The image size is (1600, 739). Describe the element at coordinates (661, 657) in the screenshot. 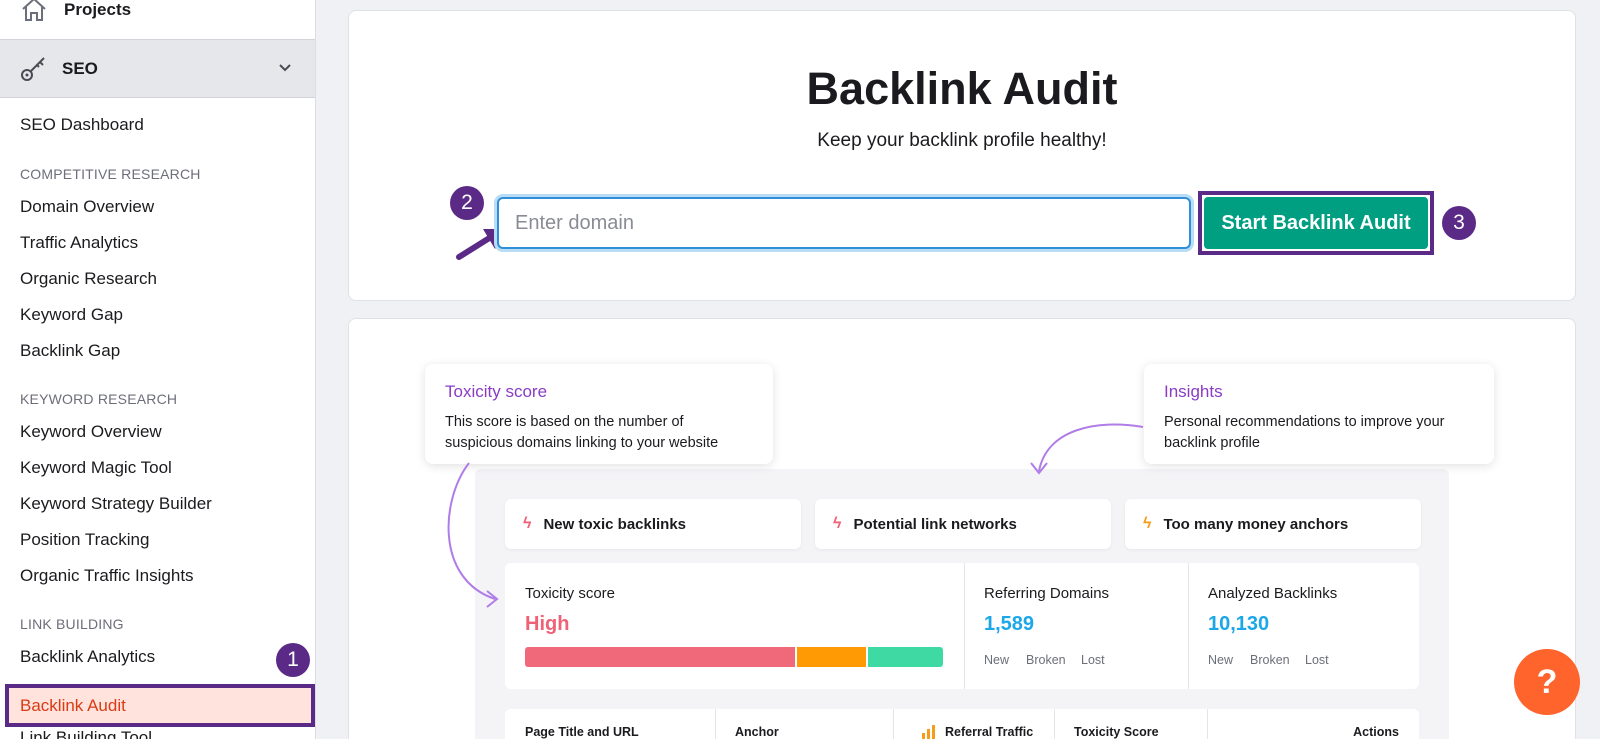

I see `toxicity-bar-high` at that location.